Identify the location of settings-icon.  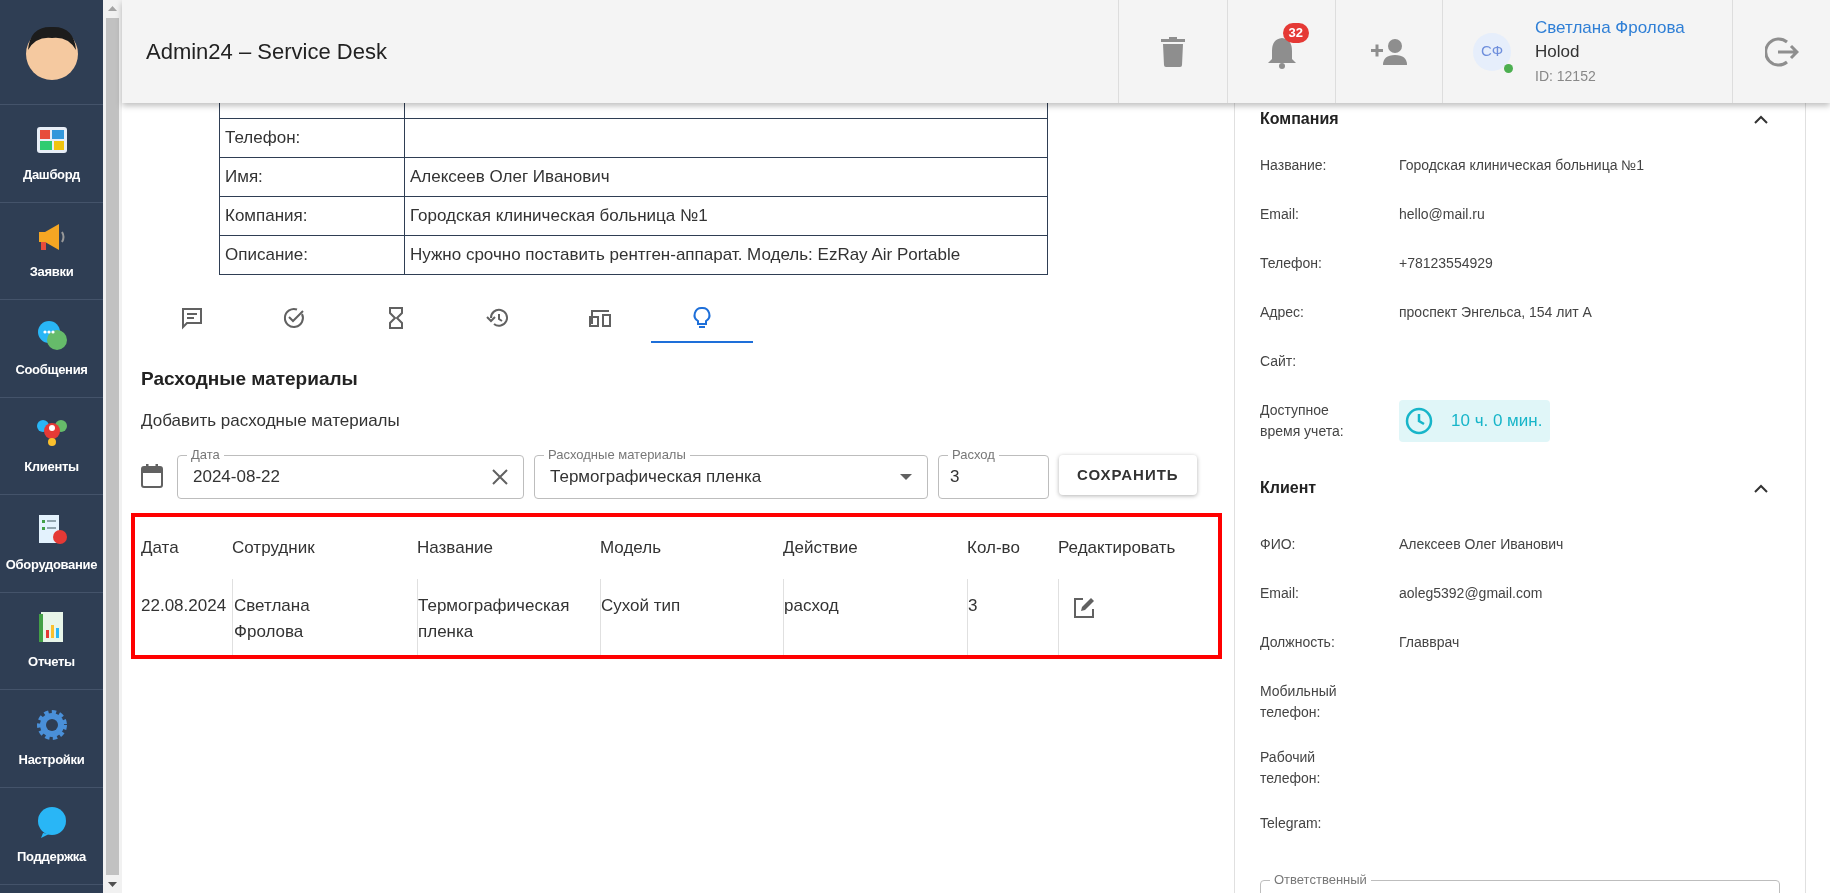
(51, 724).